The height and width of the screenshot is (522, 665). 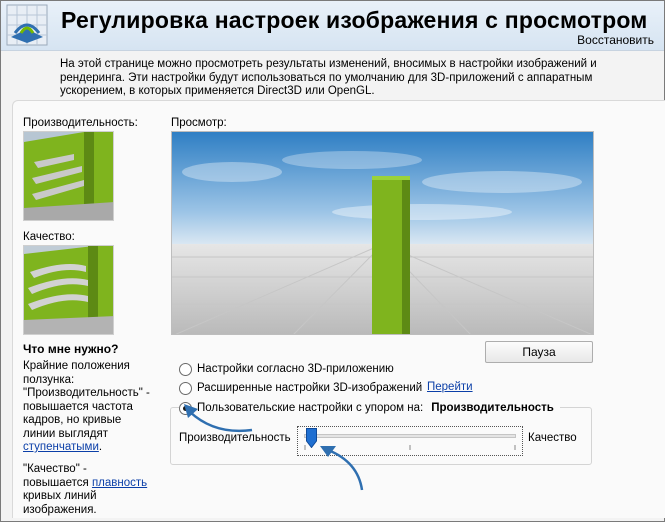 I want to click on slider-focus-rect, so click(x=410, y=441).